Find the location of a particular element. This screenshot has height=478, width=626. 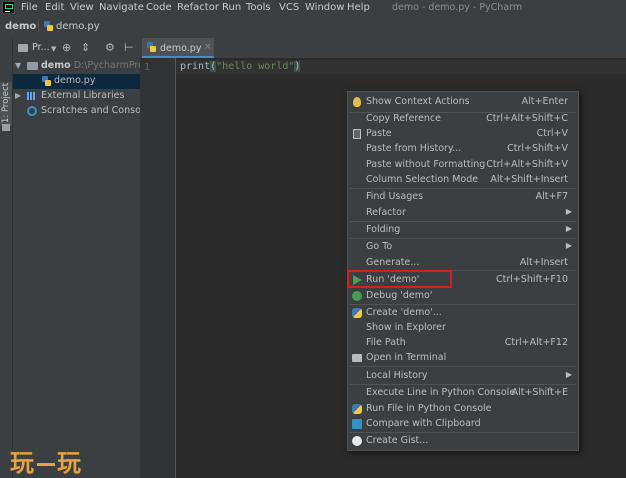

tree-item-demo: ▼ demo D:\PycharmProje is located at coordinates (76, 66).